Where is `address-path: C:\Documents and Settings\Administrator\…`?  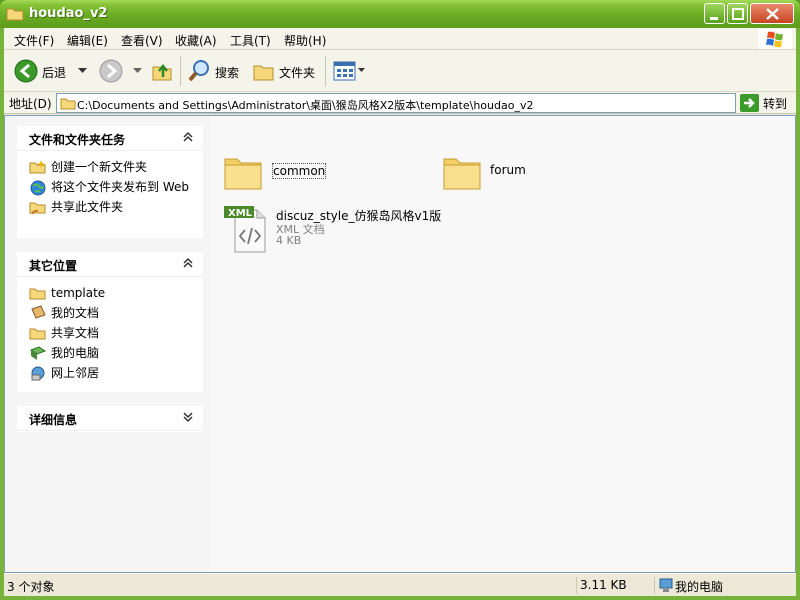 address-path: C:\Documents and Settings\Administrator\… is located at coordinates (305, 105).